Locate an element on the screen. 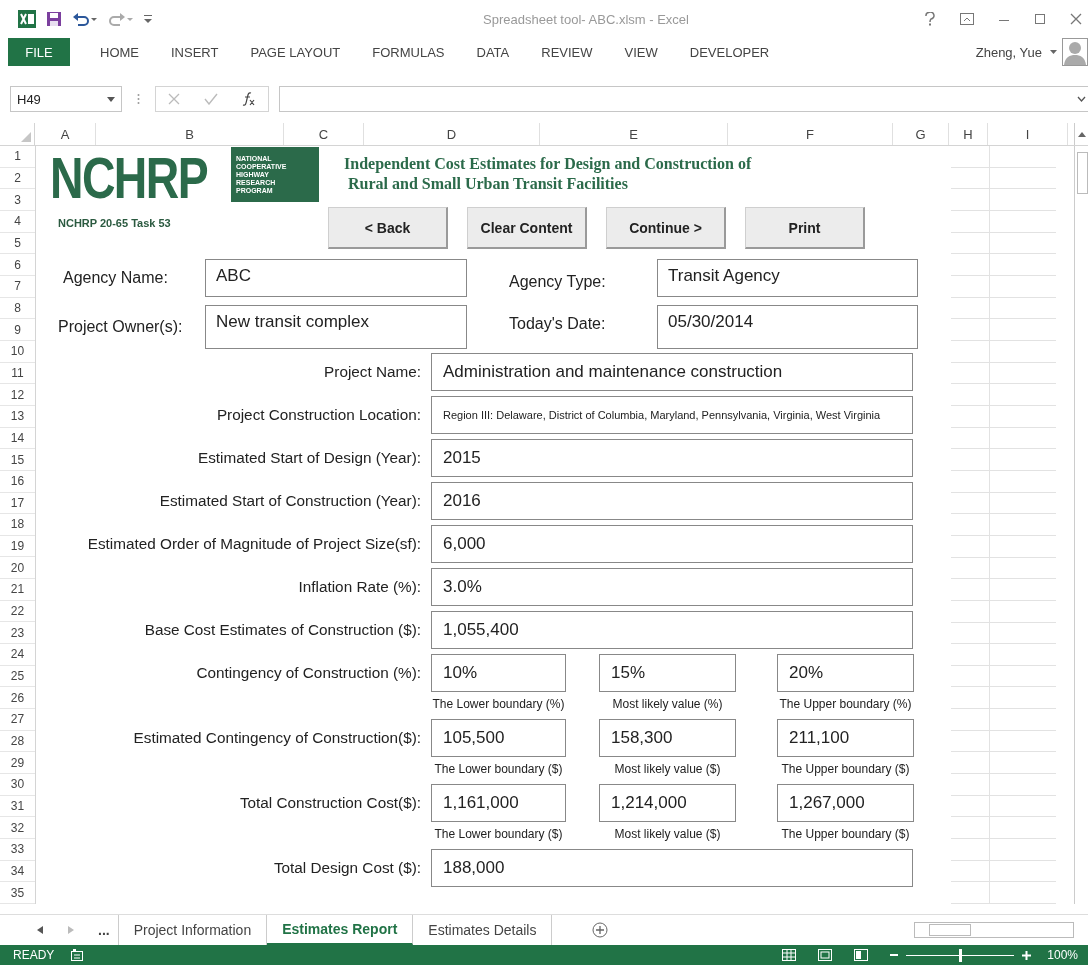 Image resolution: width=1088 pixels, height=966 pixels. user-name: Zheng, Yue is located at coordinates (1008, 52).